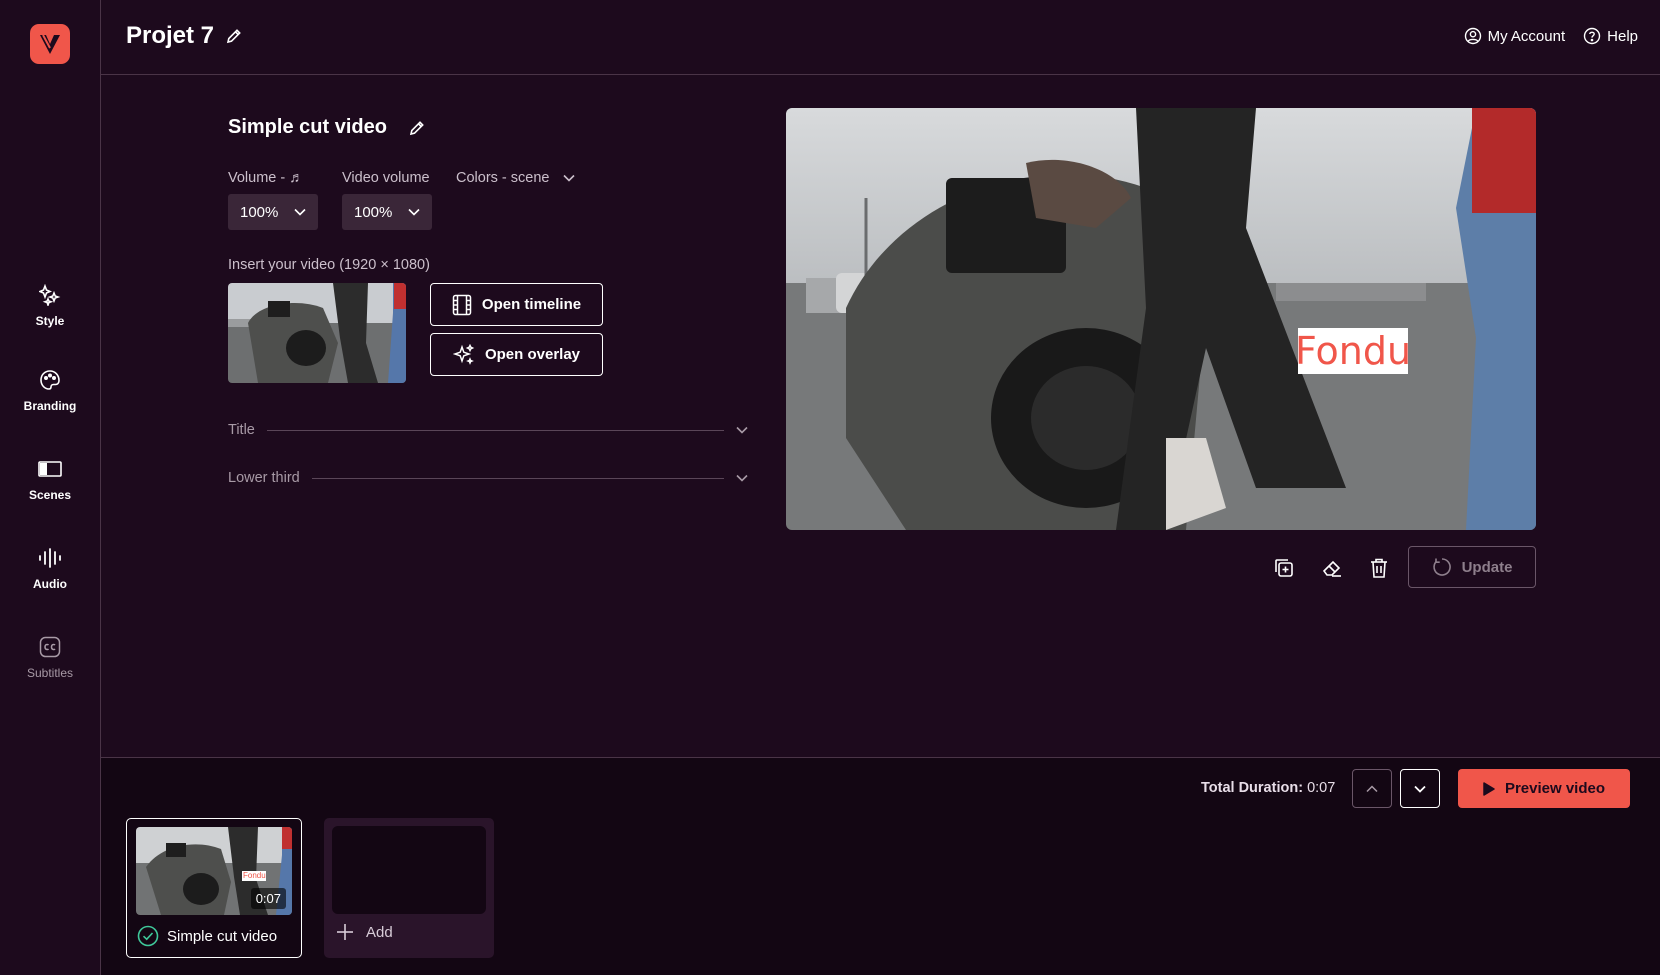 This screenshot has width=1660, height=975. I want to click on accordion-title: Title, so click(488, 430).